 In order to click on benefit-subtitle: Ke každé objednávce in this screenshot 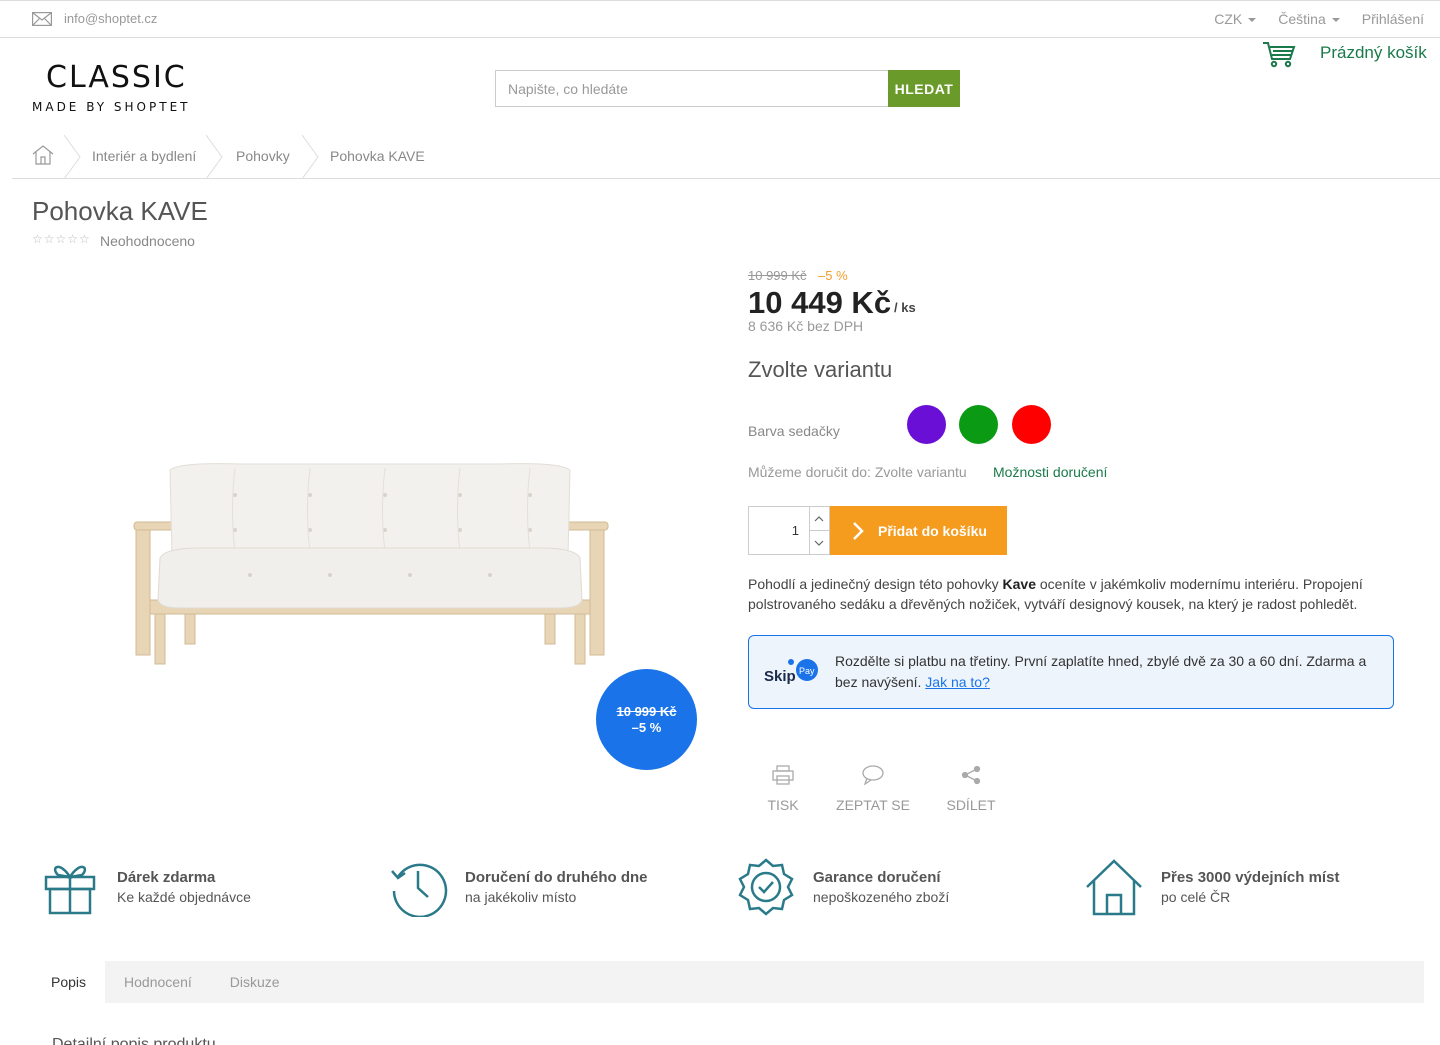, I will do `click(184, 897)`.